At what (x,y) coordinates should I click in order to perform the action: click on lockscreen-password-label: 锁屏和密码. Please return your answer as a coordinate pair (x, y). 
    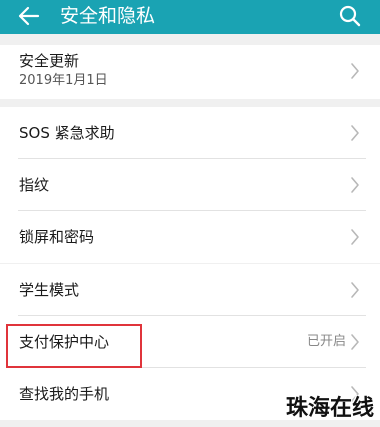
    Looking at the image, I should click on (57, 237).